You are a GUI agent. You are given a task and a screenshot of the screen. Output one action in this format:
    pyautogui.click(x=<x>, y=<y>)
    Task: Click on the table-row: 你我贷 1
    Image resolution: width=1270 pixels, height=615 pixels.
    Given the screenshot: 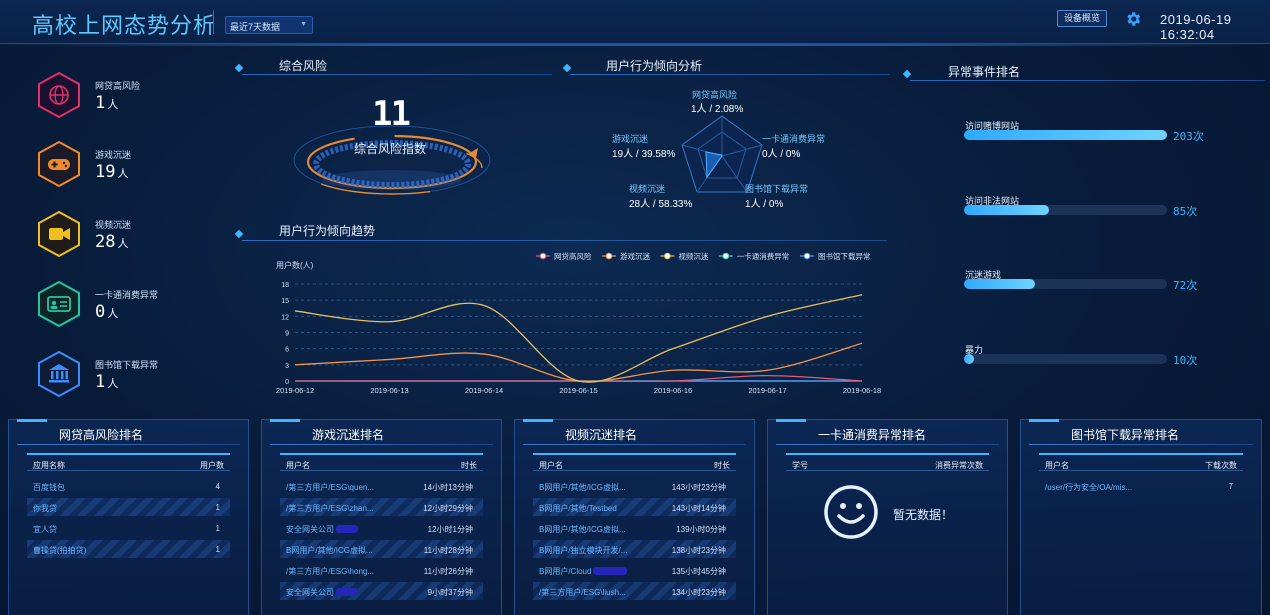 What is the action you would take?
    pyautogui.click(x=128, y=507)
    